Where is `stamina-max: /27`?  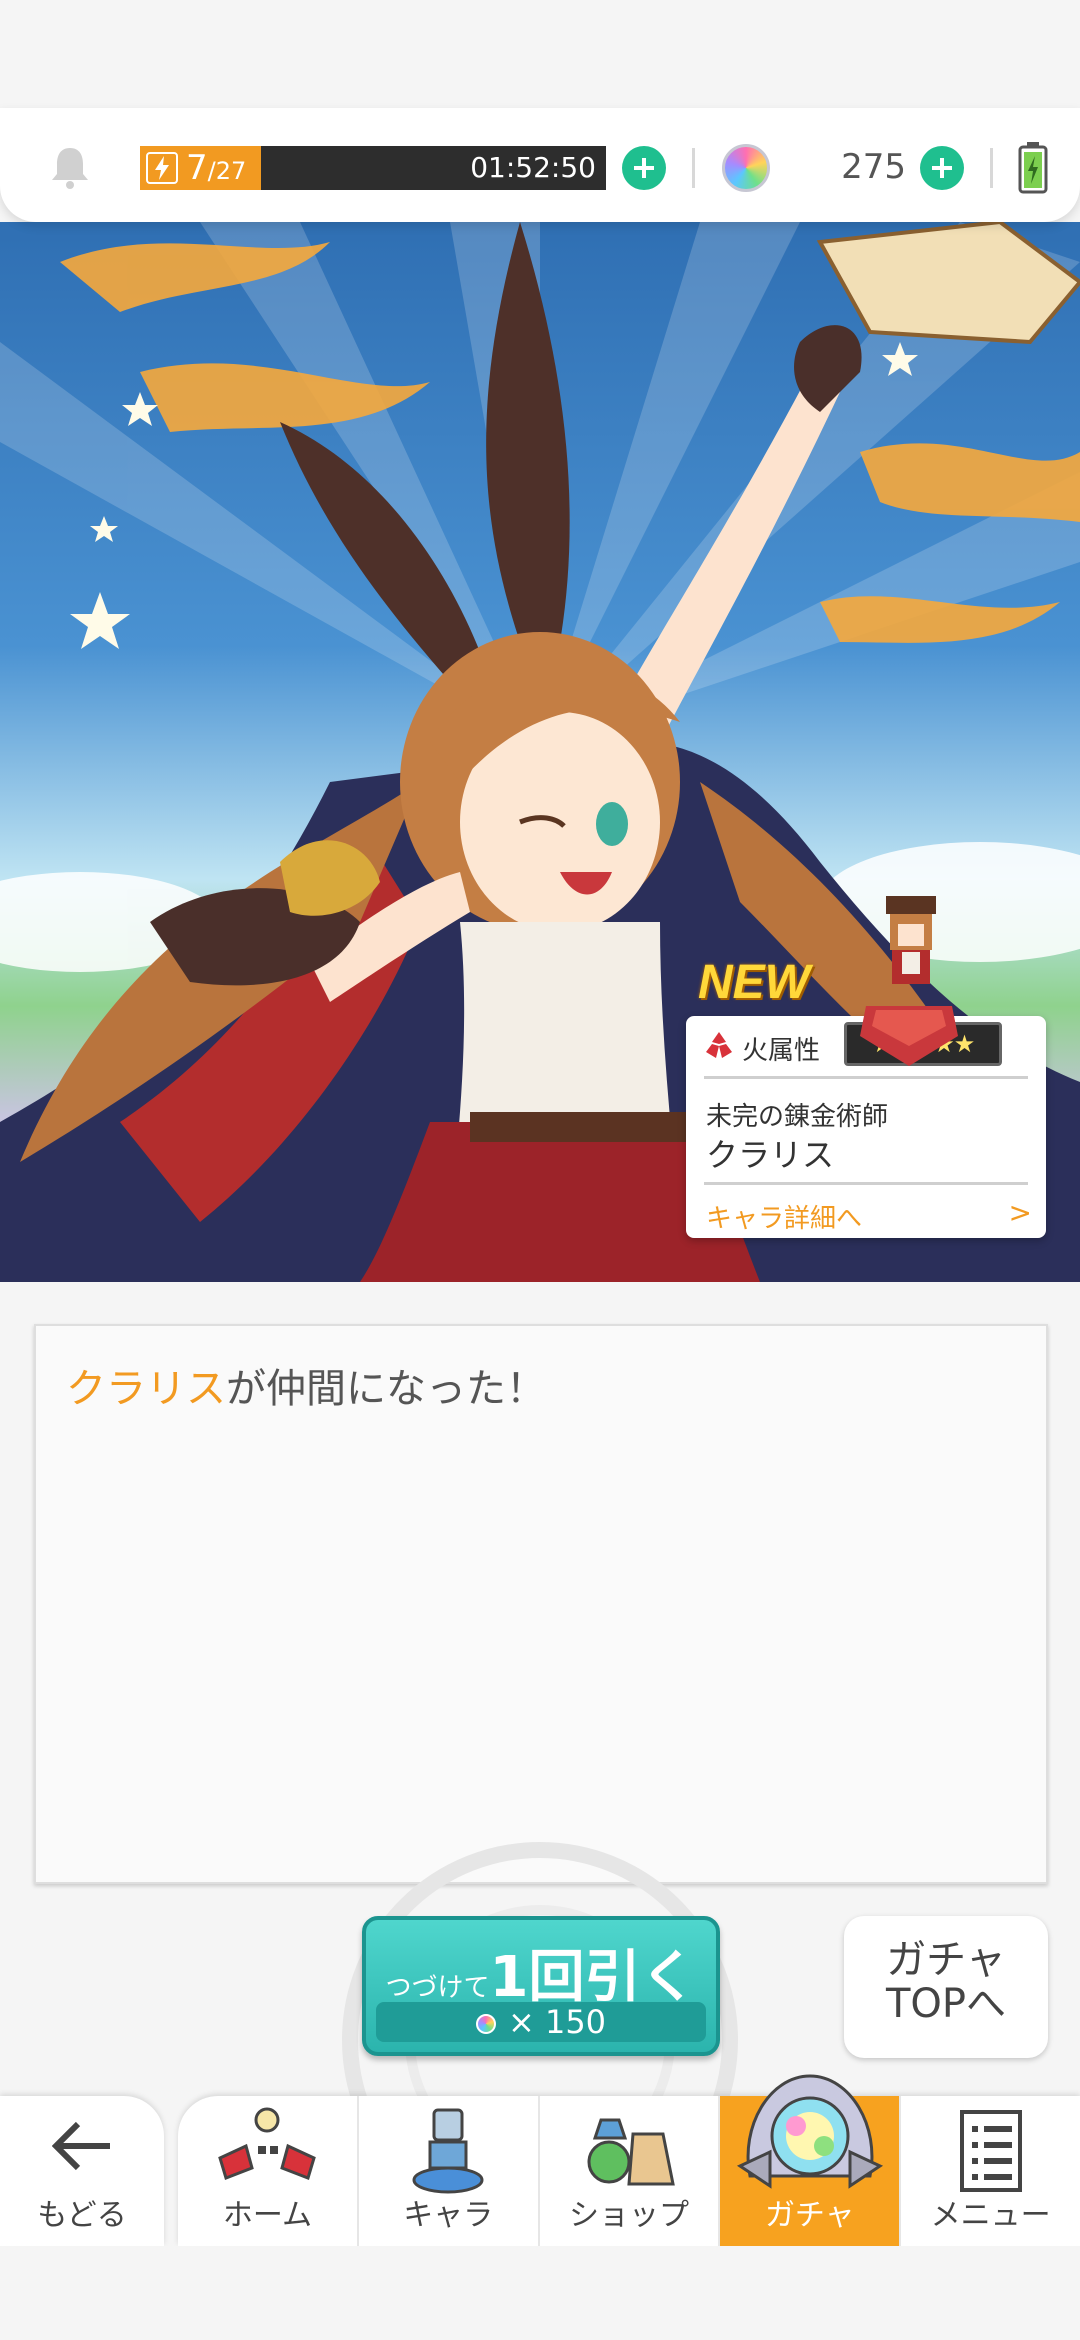
stamina-max: /27 is located at coordinates (227, 171).